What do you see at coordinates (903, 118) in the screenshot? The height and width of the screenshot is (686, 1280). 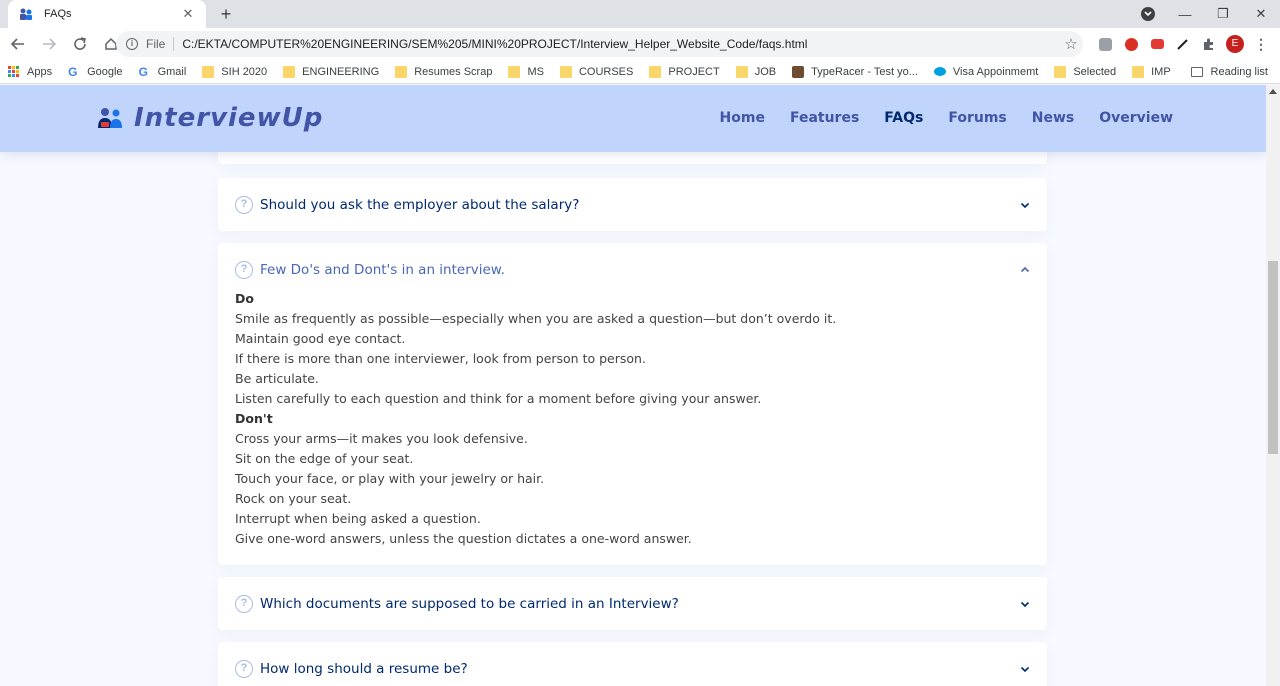 I see `nav-faqs: FAQs` at bounding box center [903, 118].